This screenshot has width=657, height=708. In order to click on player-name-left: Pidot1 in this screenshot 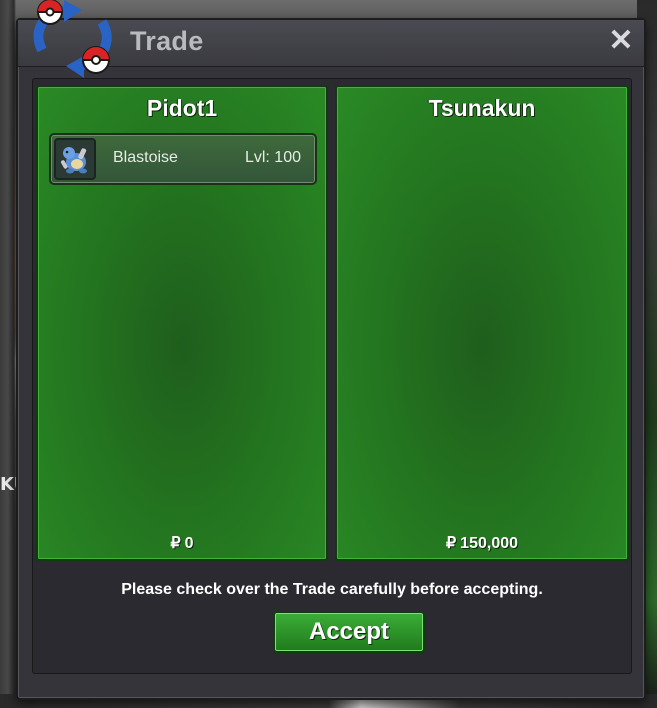, I will do `click(182, 108)`.